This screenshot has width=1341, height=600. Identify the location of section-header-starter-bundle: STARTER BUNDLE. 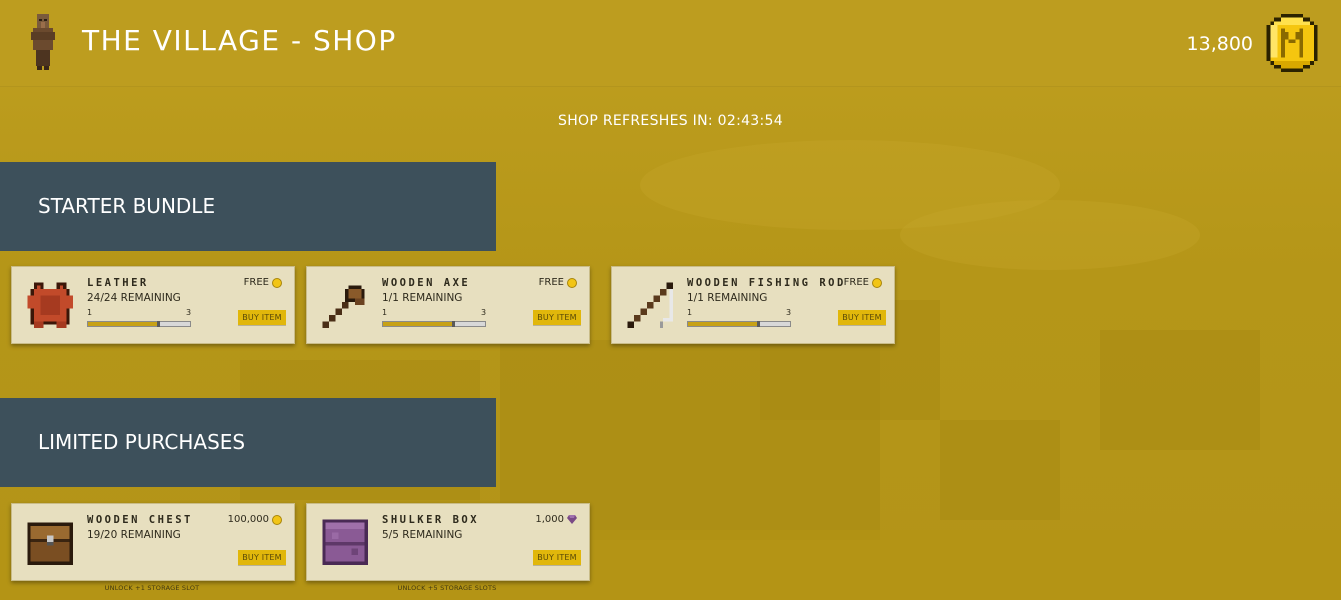
(248, 206).